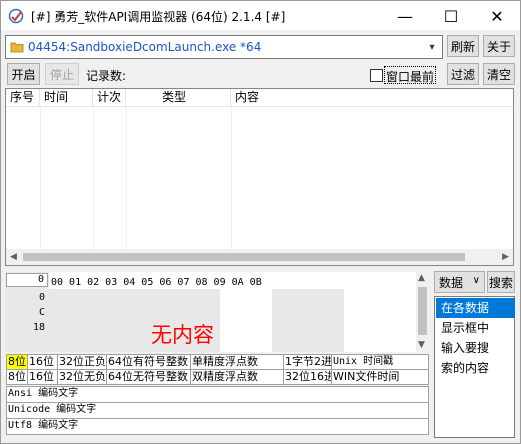 The height and width of the screenshot is (444, 521). Describe the element at coordinates (148, 362) in the screenshot. I see `type-cell-64bit-signed: 64位有符号整数` at that location.